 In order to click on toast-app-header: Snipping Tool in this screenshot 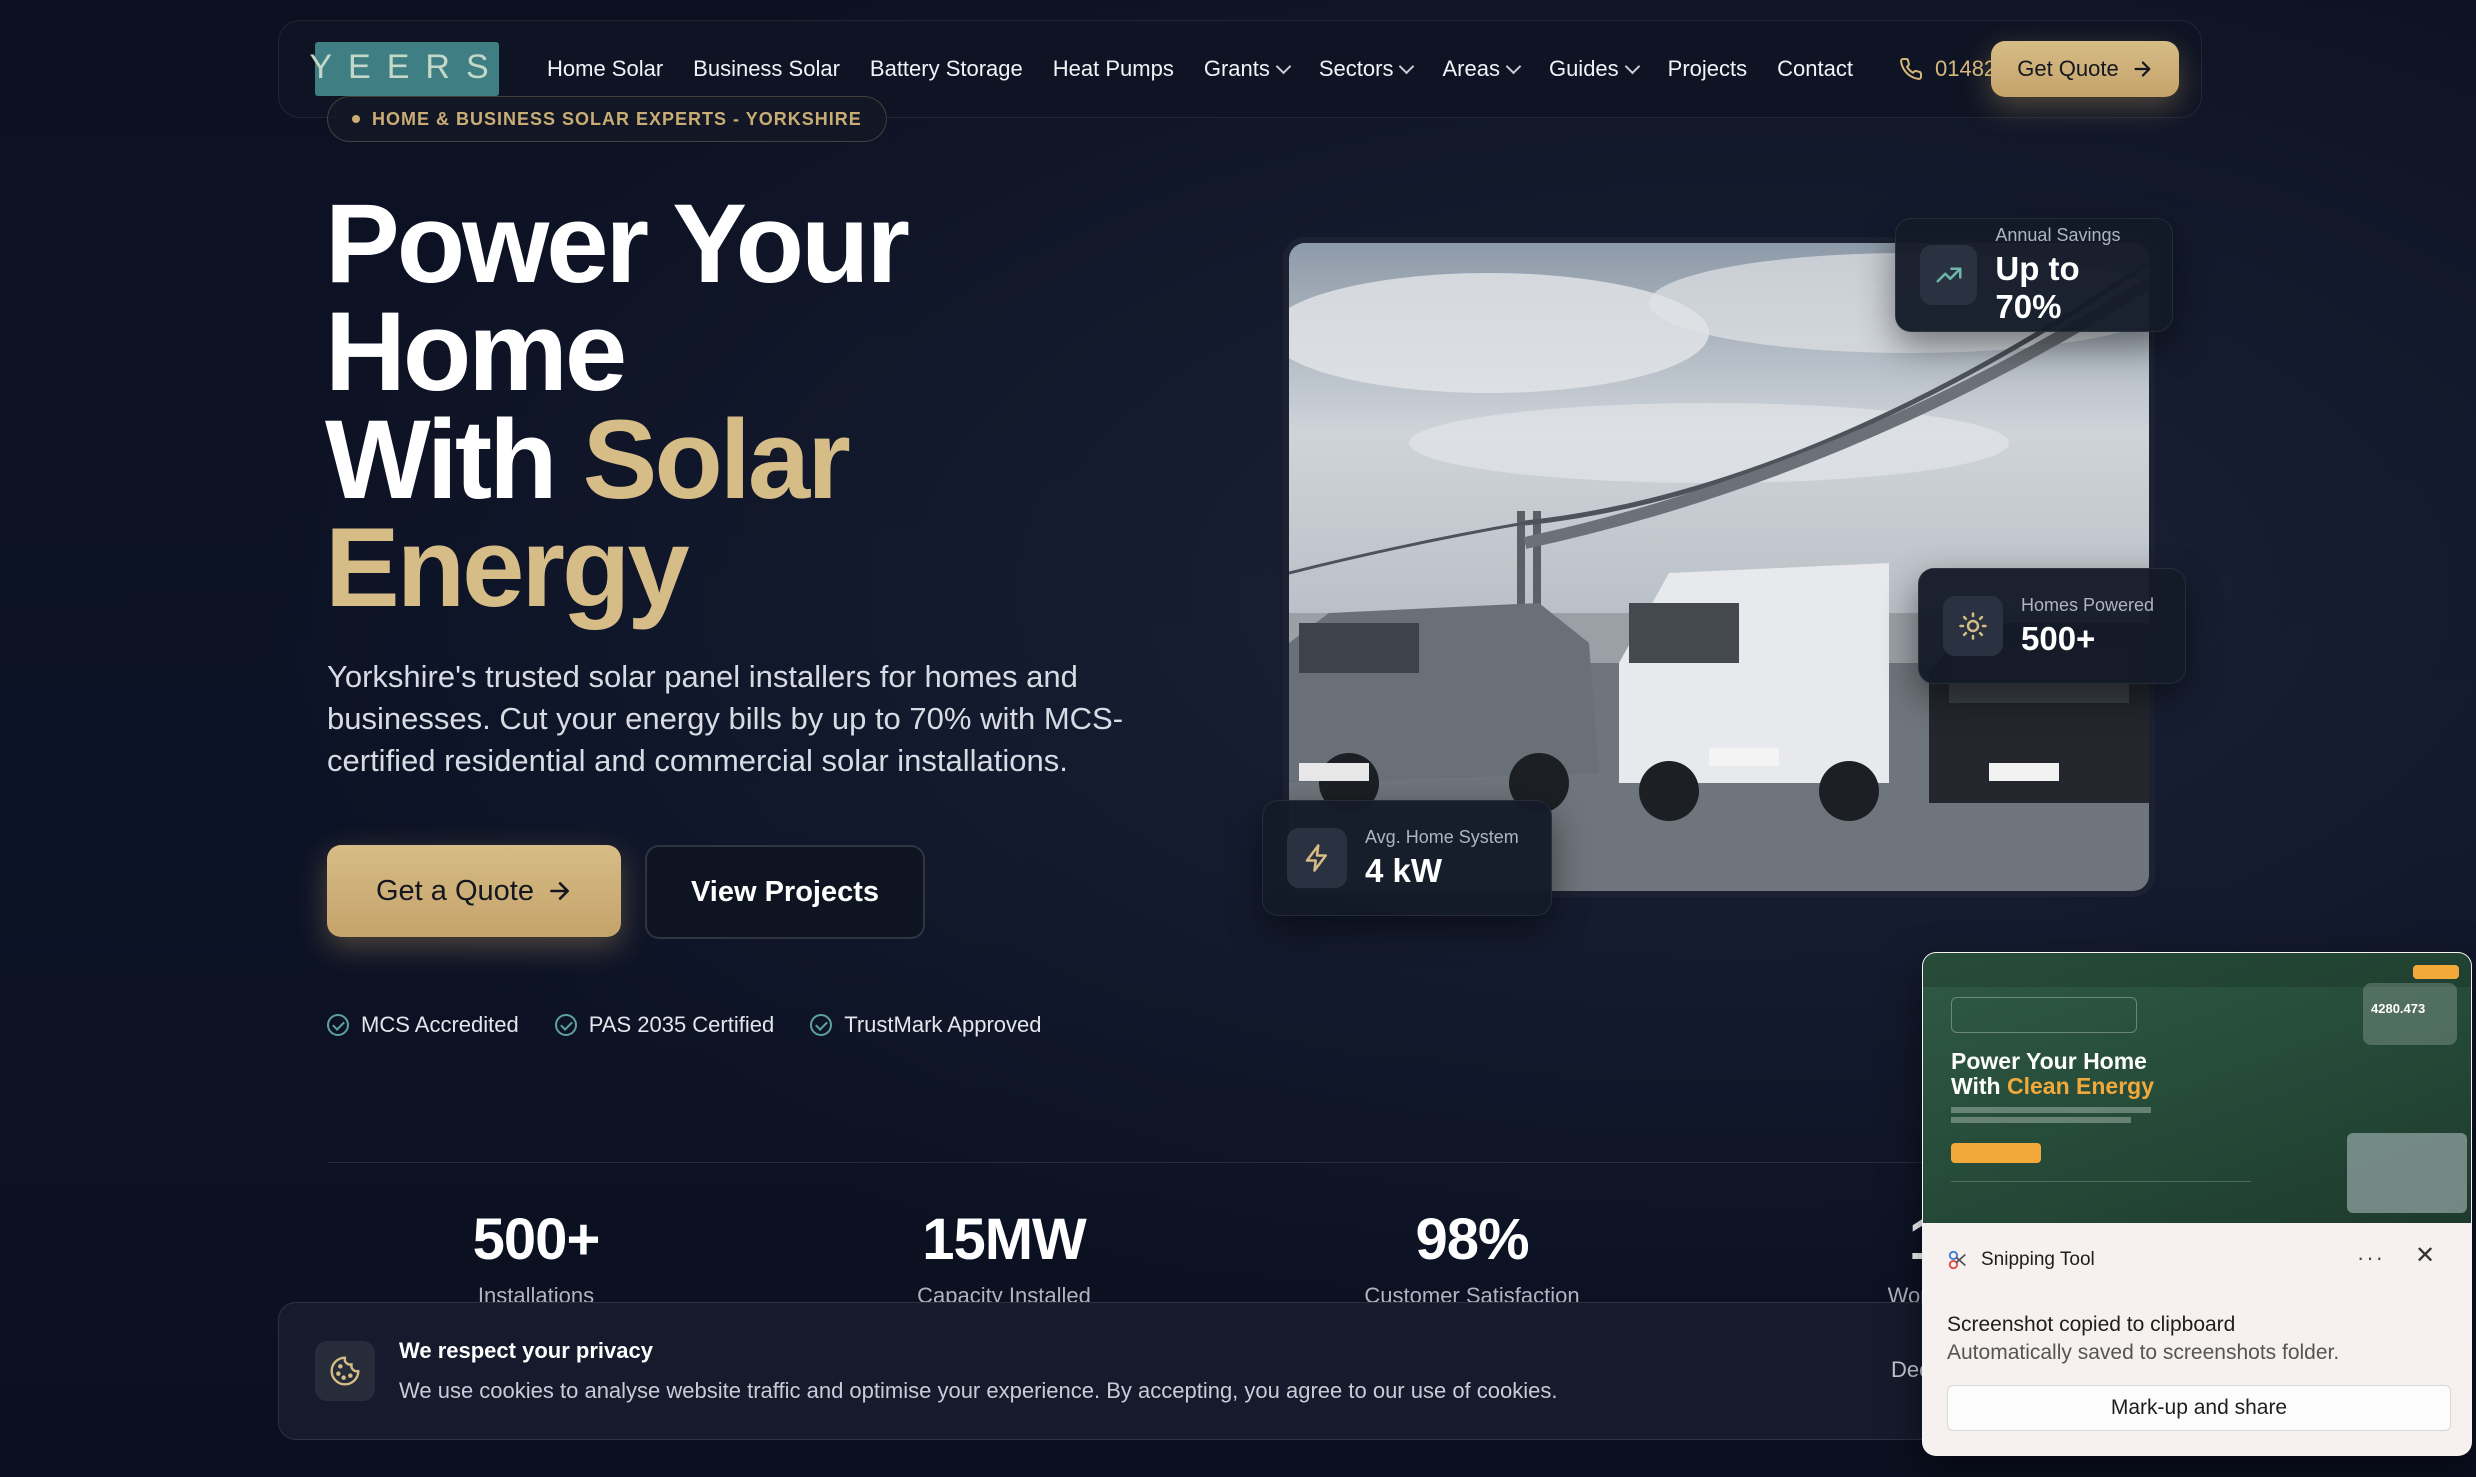, I will do `click(2021, 1260)`.